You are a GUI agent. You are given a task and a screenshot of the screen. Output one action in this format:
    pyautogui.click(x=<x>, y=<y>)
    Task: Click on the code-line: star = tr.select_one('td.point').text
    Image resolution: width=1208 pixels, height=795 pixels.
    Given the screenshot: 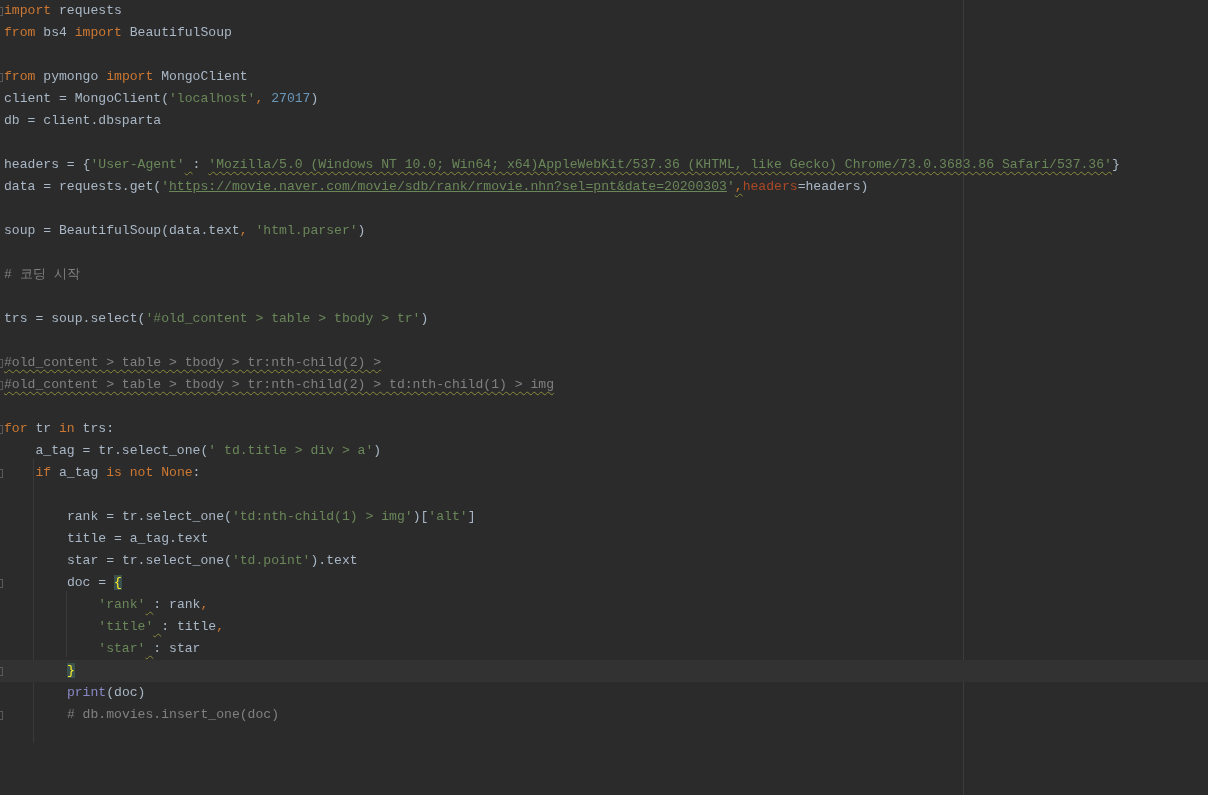 What is the action you would take?
    pyautogui.click(x=211, y=561)
    